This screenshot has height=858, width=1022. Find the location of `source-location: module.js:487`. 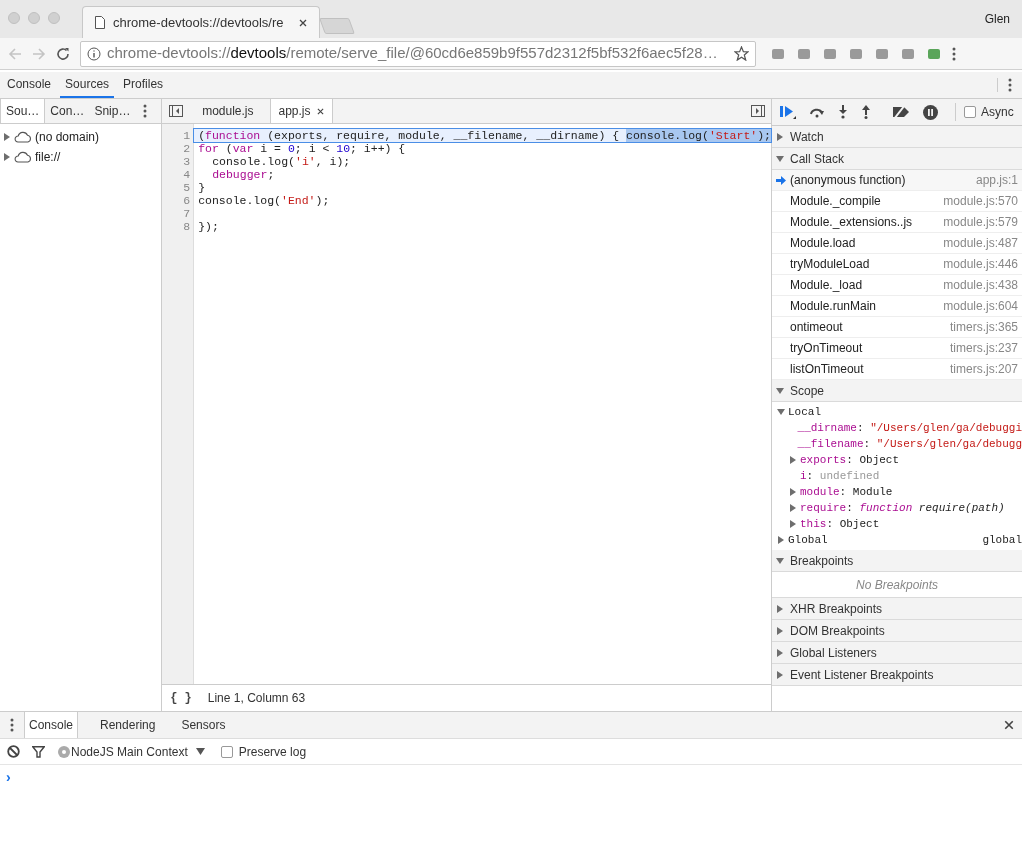

source-location: module.js:487 is located at coordinates (980, 243).